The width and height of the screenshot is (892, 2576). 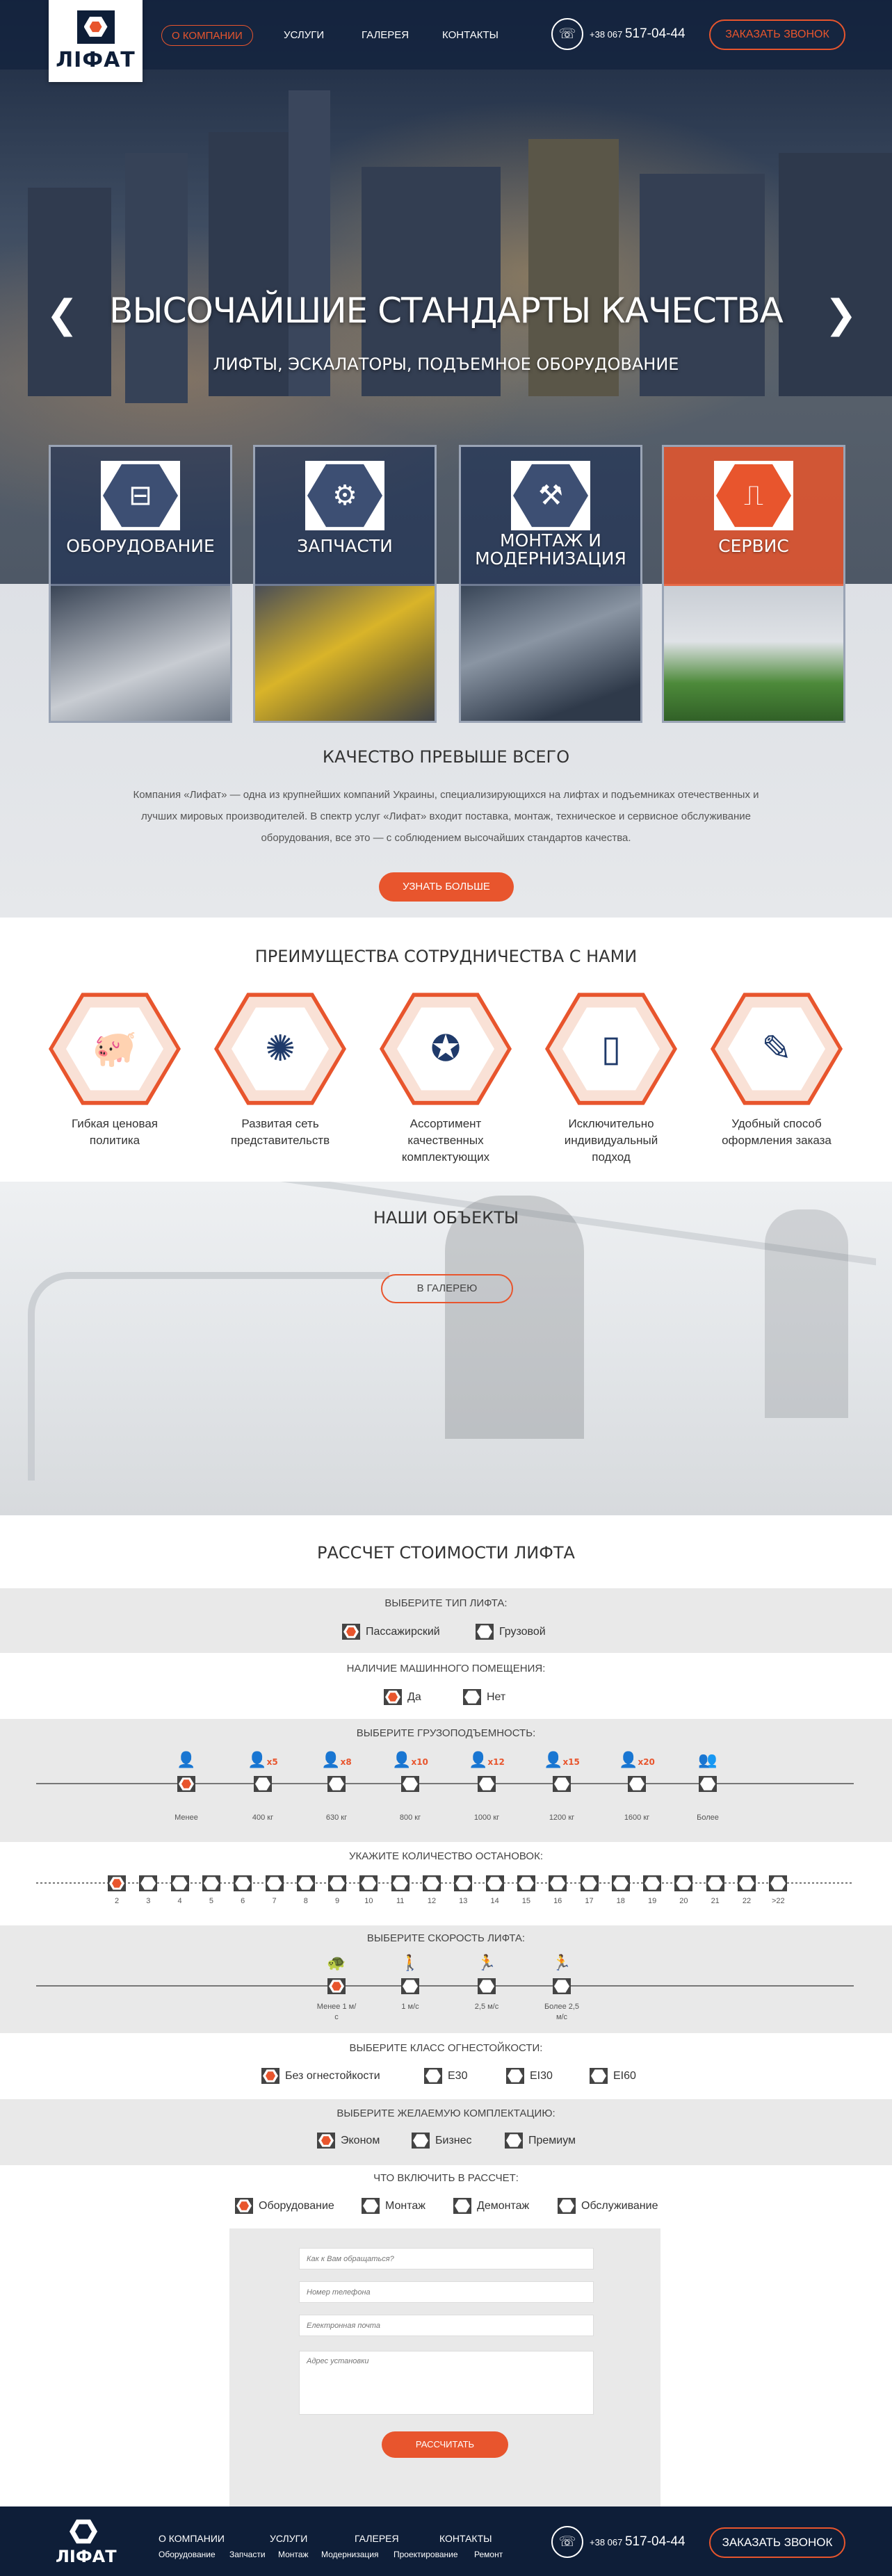 I want to click on footer-link-parts: Запчасти, so click(x=248, y=2554).